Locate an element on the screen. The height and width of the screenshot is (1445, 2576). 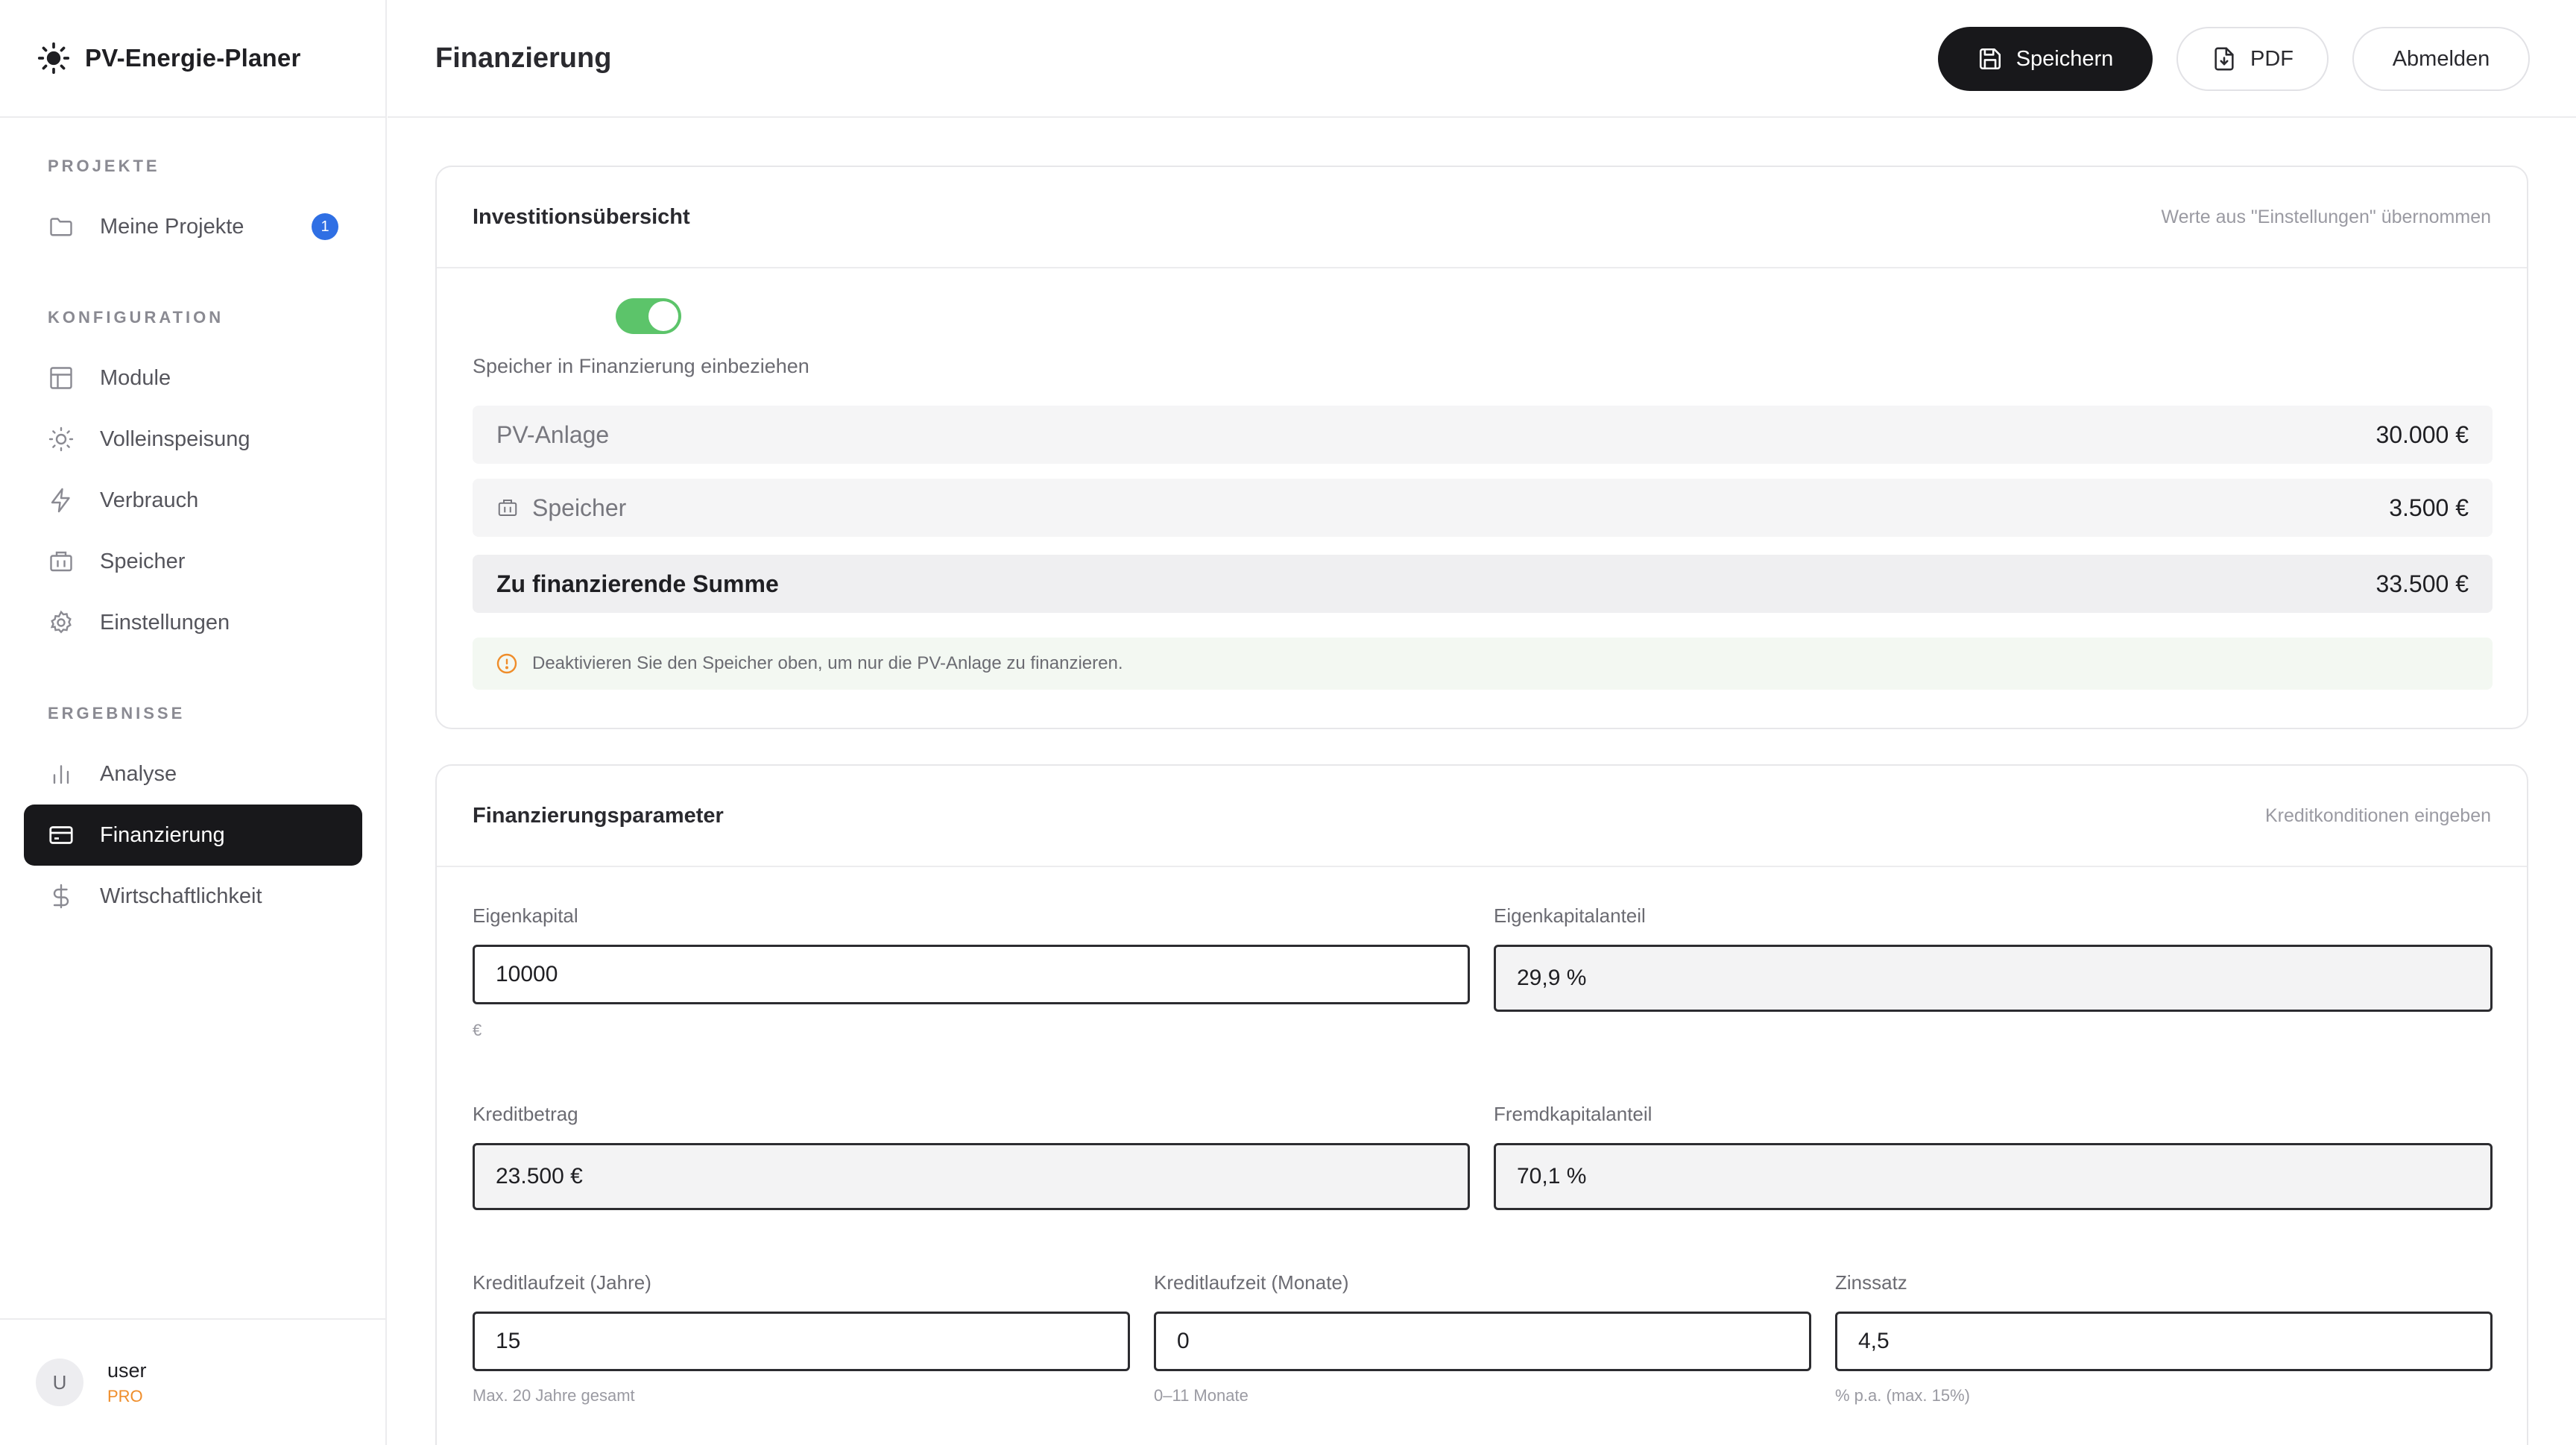
sidebar-item-financing: Finanzierung is located at coordinates (193, 835).